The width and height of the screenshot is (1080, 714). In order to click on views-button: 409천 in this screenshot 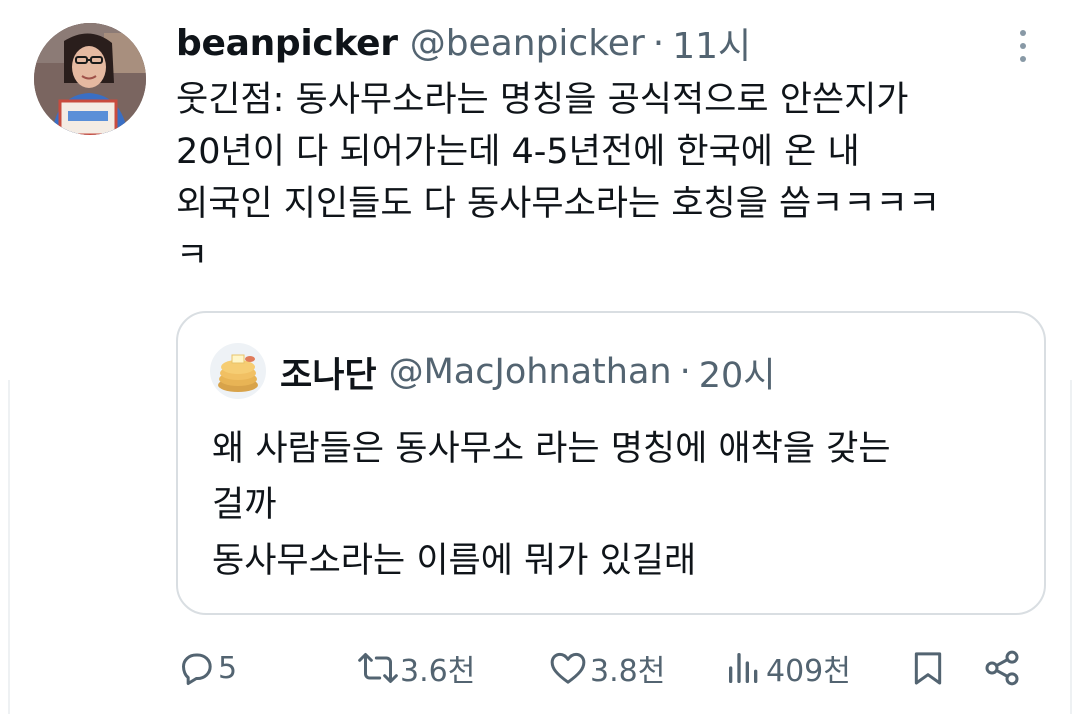, I will do `click(787, 668)`.